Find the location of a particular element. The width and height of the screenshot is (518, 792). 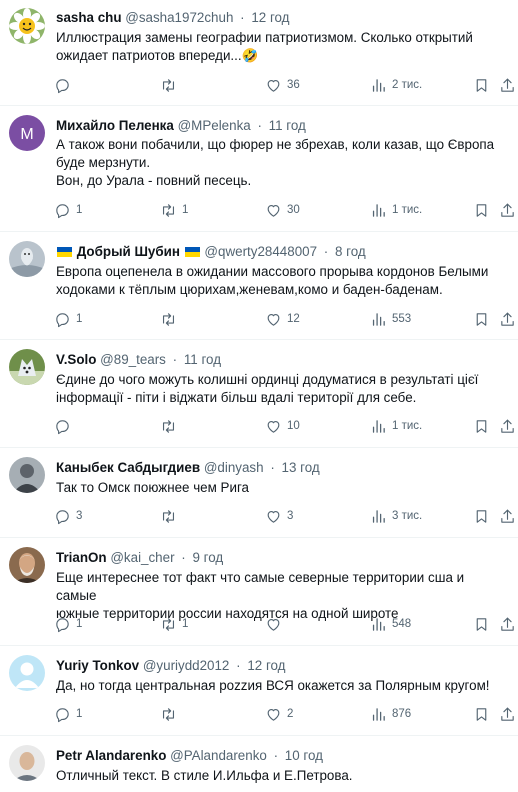

reply-count: 1 is located at coordinates (79, 624).